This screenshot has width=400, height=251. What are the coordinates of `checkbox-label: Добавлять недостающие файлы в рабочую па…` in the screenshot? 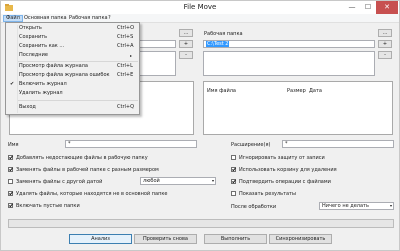 It's located at (82, 158).